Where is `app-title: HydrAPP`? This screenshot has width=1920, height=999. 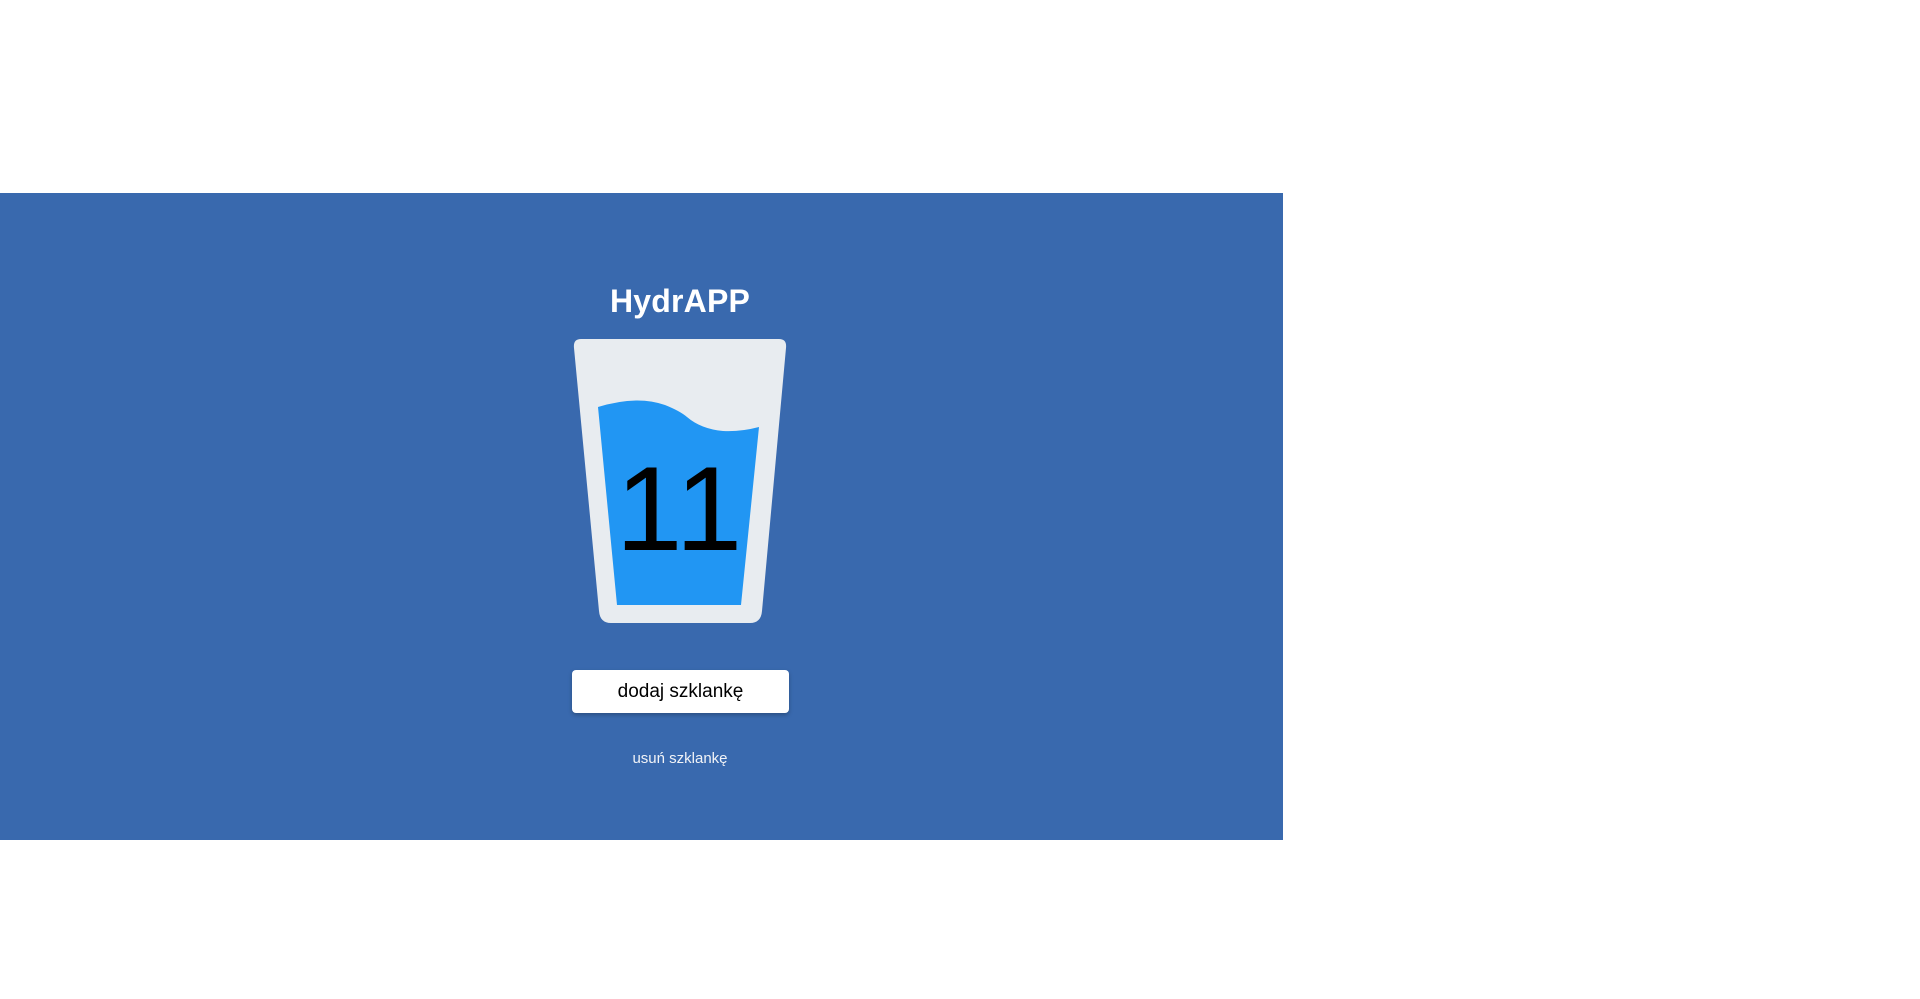
app-title: HydrAPP is located at coordinates (680, 301).